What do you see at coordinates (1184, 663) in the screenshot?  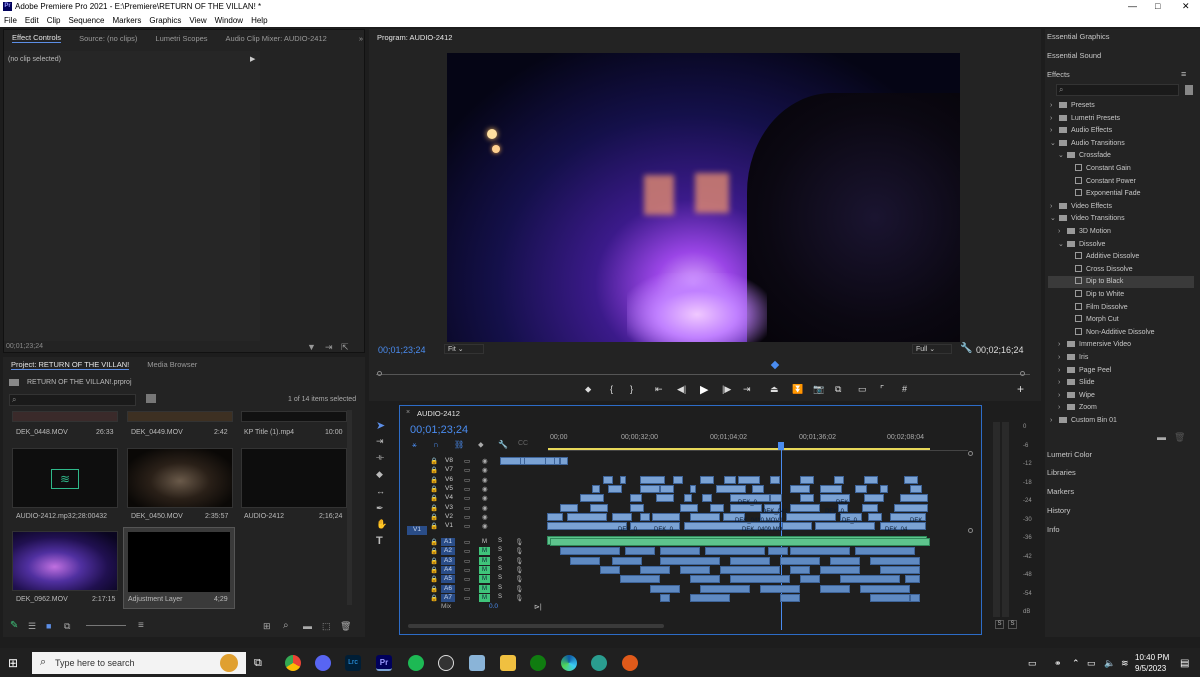 I see `notifications-icon: ▤` at bounding box center [1184, 663].